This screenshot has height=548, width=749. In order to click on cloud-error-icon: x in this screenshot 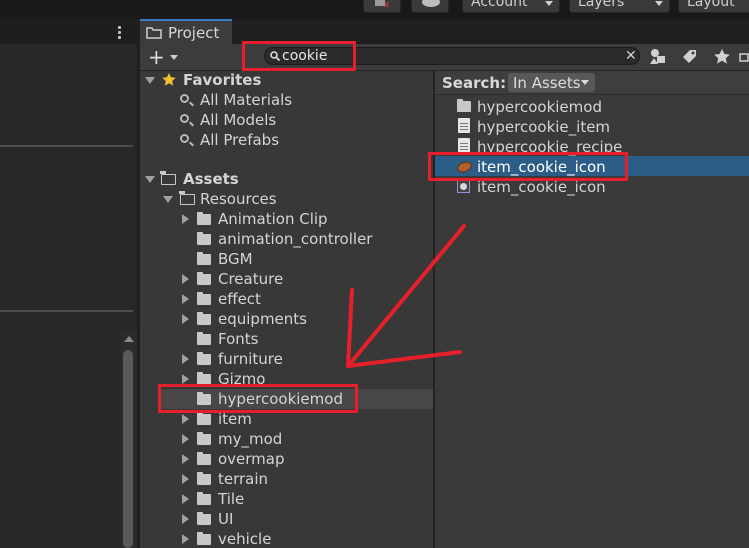, I will do `click(382, 4)`.